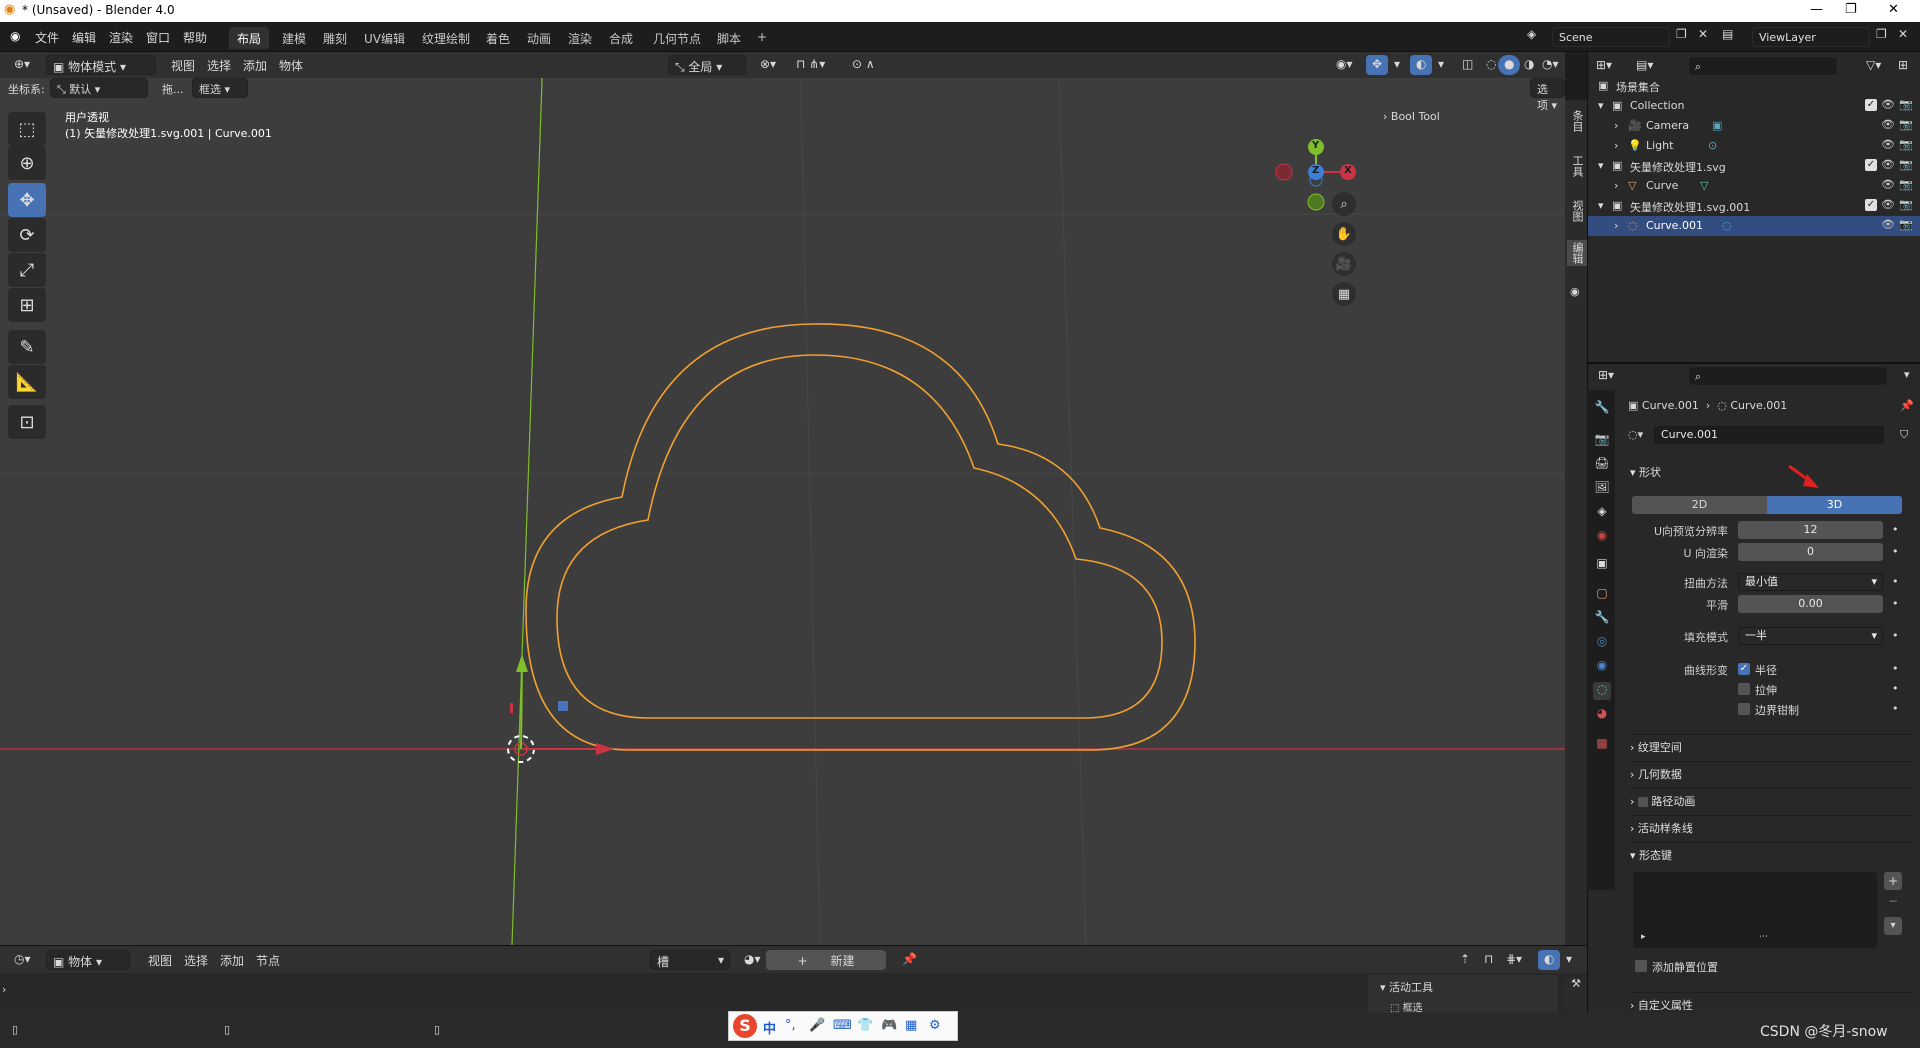 Image resolution: width=1920 pixels, height=1048 pixels. Describe the element at coordinates (1550, 65) in the screenshot. I see `rendered-shading-icon: ◔▾` at that location.